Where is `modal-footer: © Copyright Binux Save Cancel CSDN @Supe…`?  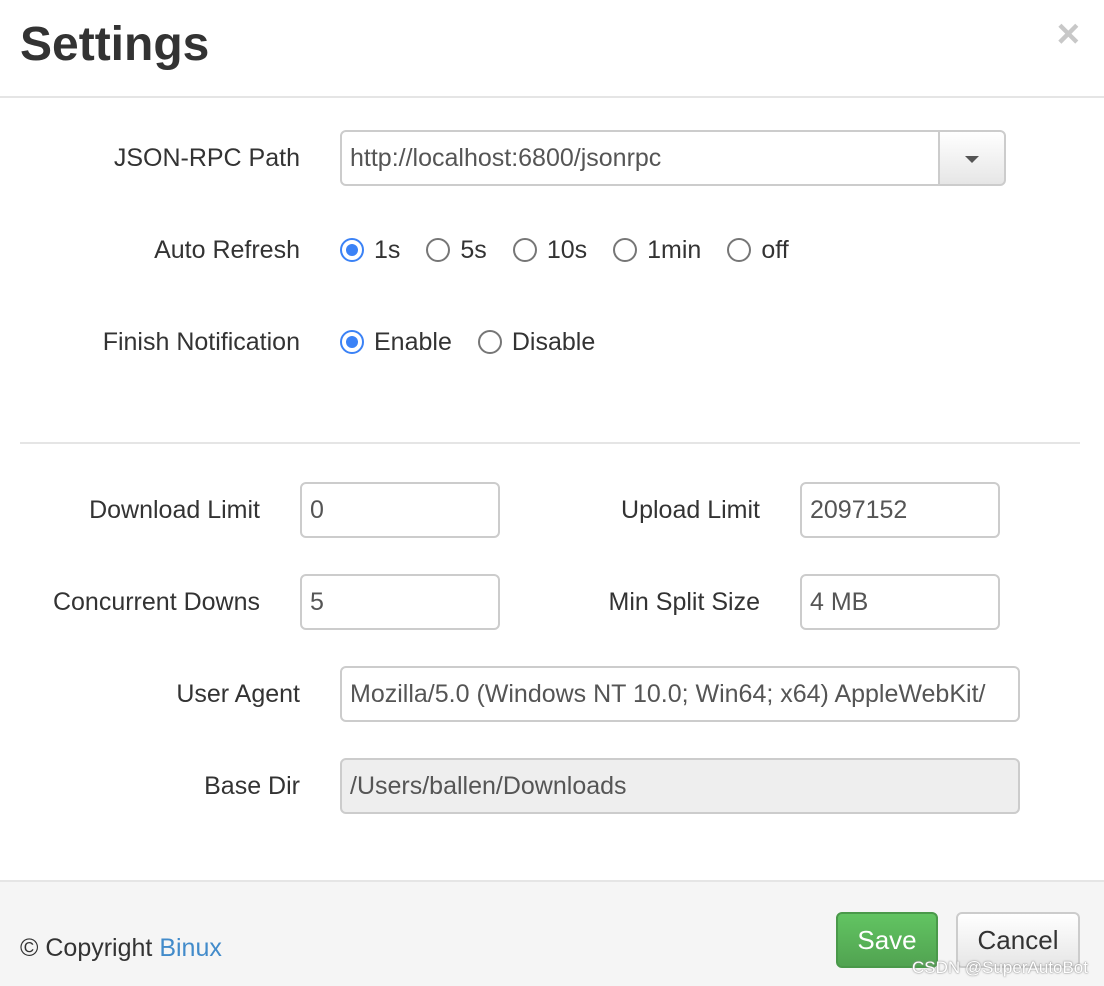
modal-footer: © Copyright Binux Save Cancel CSDN @Supe… is located at coordinates (552, 933).